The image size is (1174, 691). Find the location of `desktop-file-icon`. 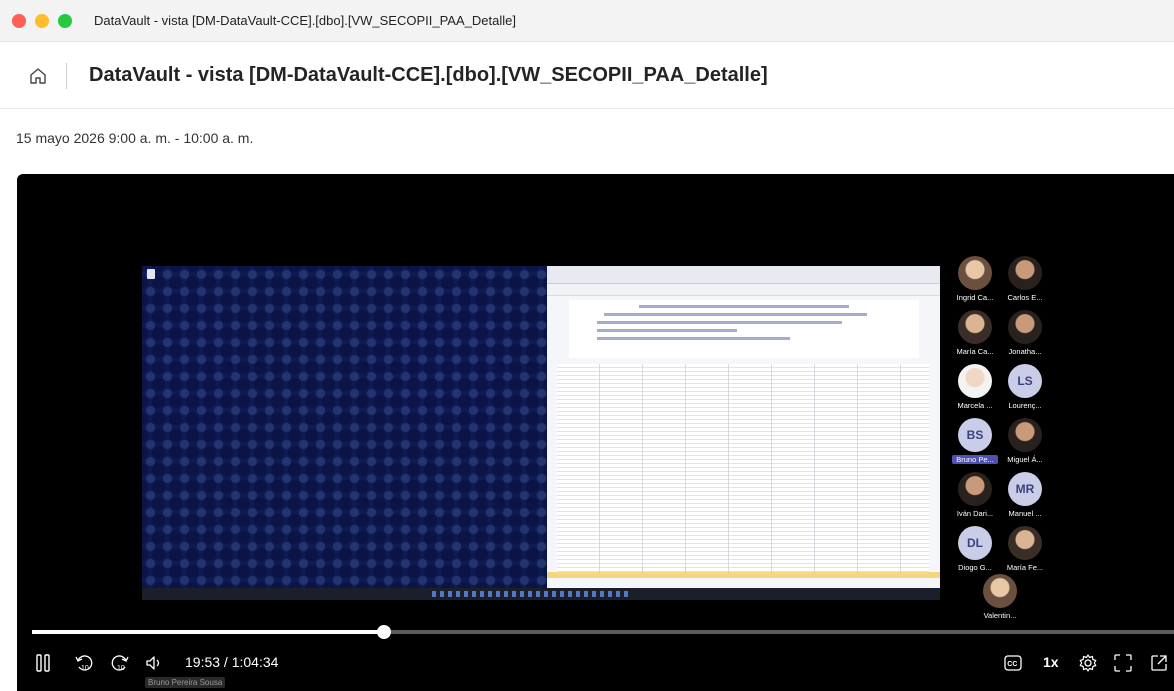

desktop-file-icon is located at coordinates (151, 274).